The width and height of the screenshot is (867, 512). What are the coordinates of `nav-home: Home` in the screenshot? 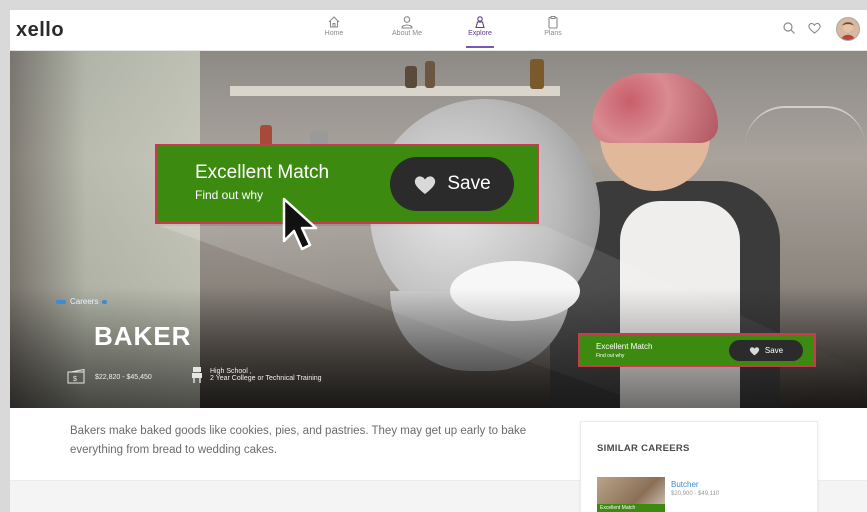 It's located at (334, 26).